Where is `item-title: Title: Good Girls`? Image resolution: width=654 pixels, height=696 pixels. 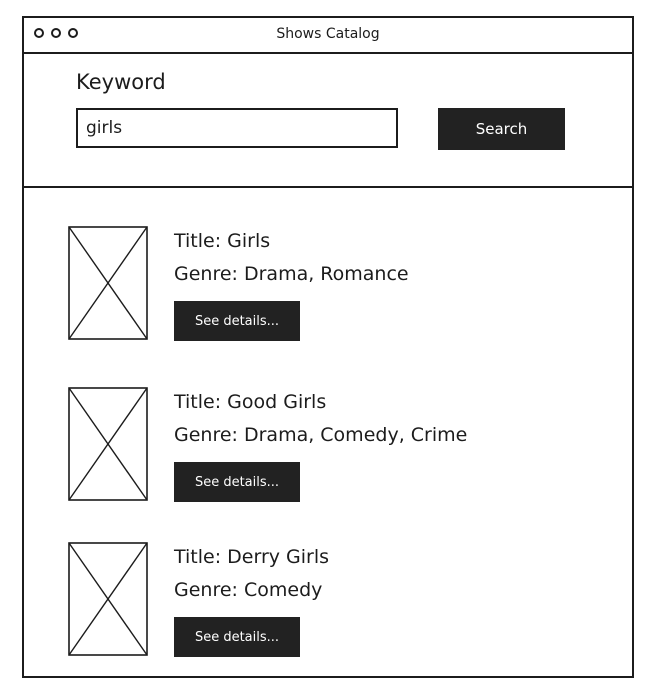 item-title: Title: Good Girls is located at coordinates (250, 402).